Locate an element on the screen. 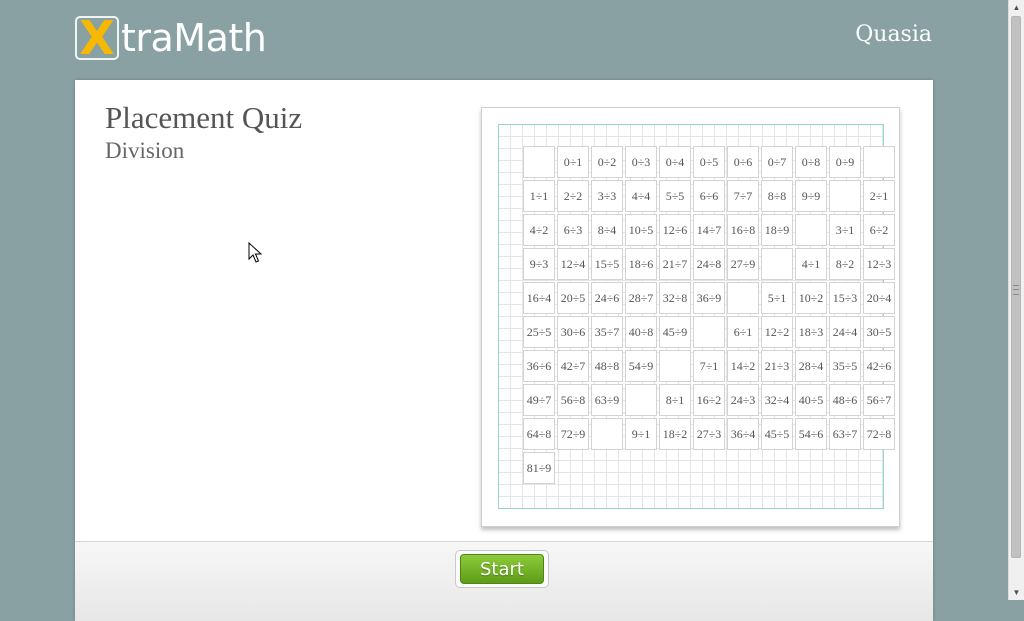  fact-cell: 15÷5 is located at coordinates (607, 264).